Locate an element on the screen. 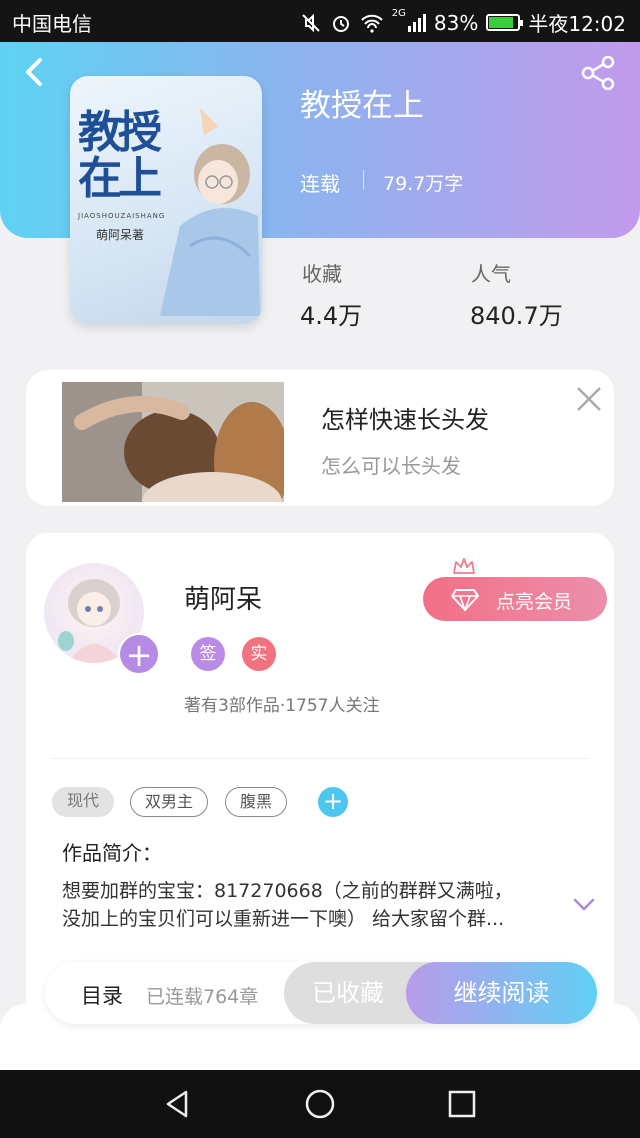 The width and height of the screenshot is (640, 1138). tag-double-male: 双男主 is located at coordinates (169, 802).